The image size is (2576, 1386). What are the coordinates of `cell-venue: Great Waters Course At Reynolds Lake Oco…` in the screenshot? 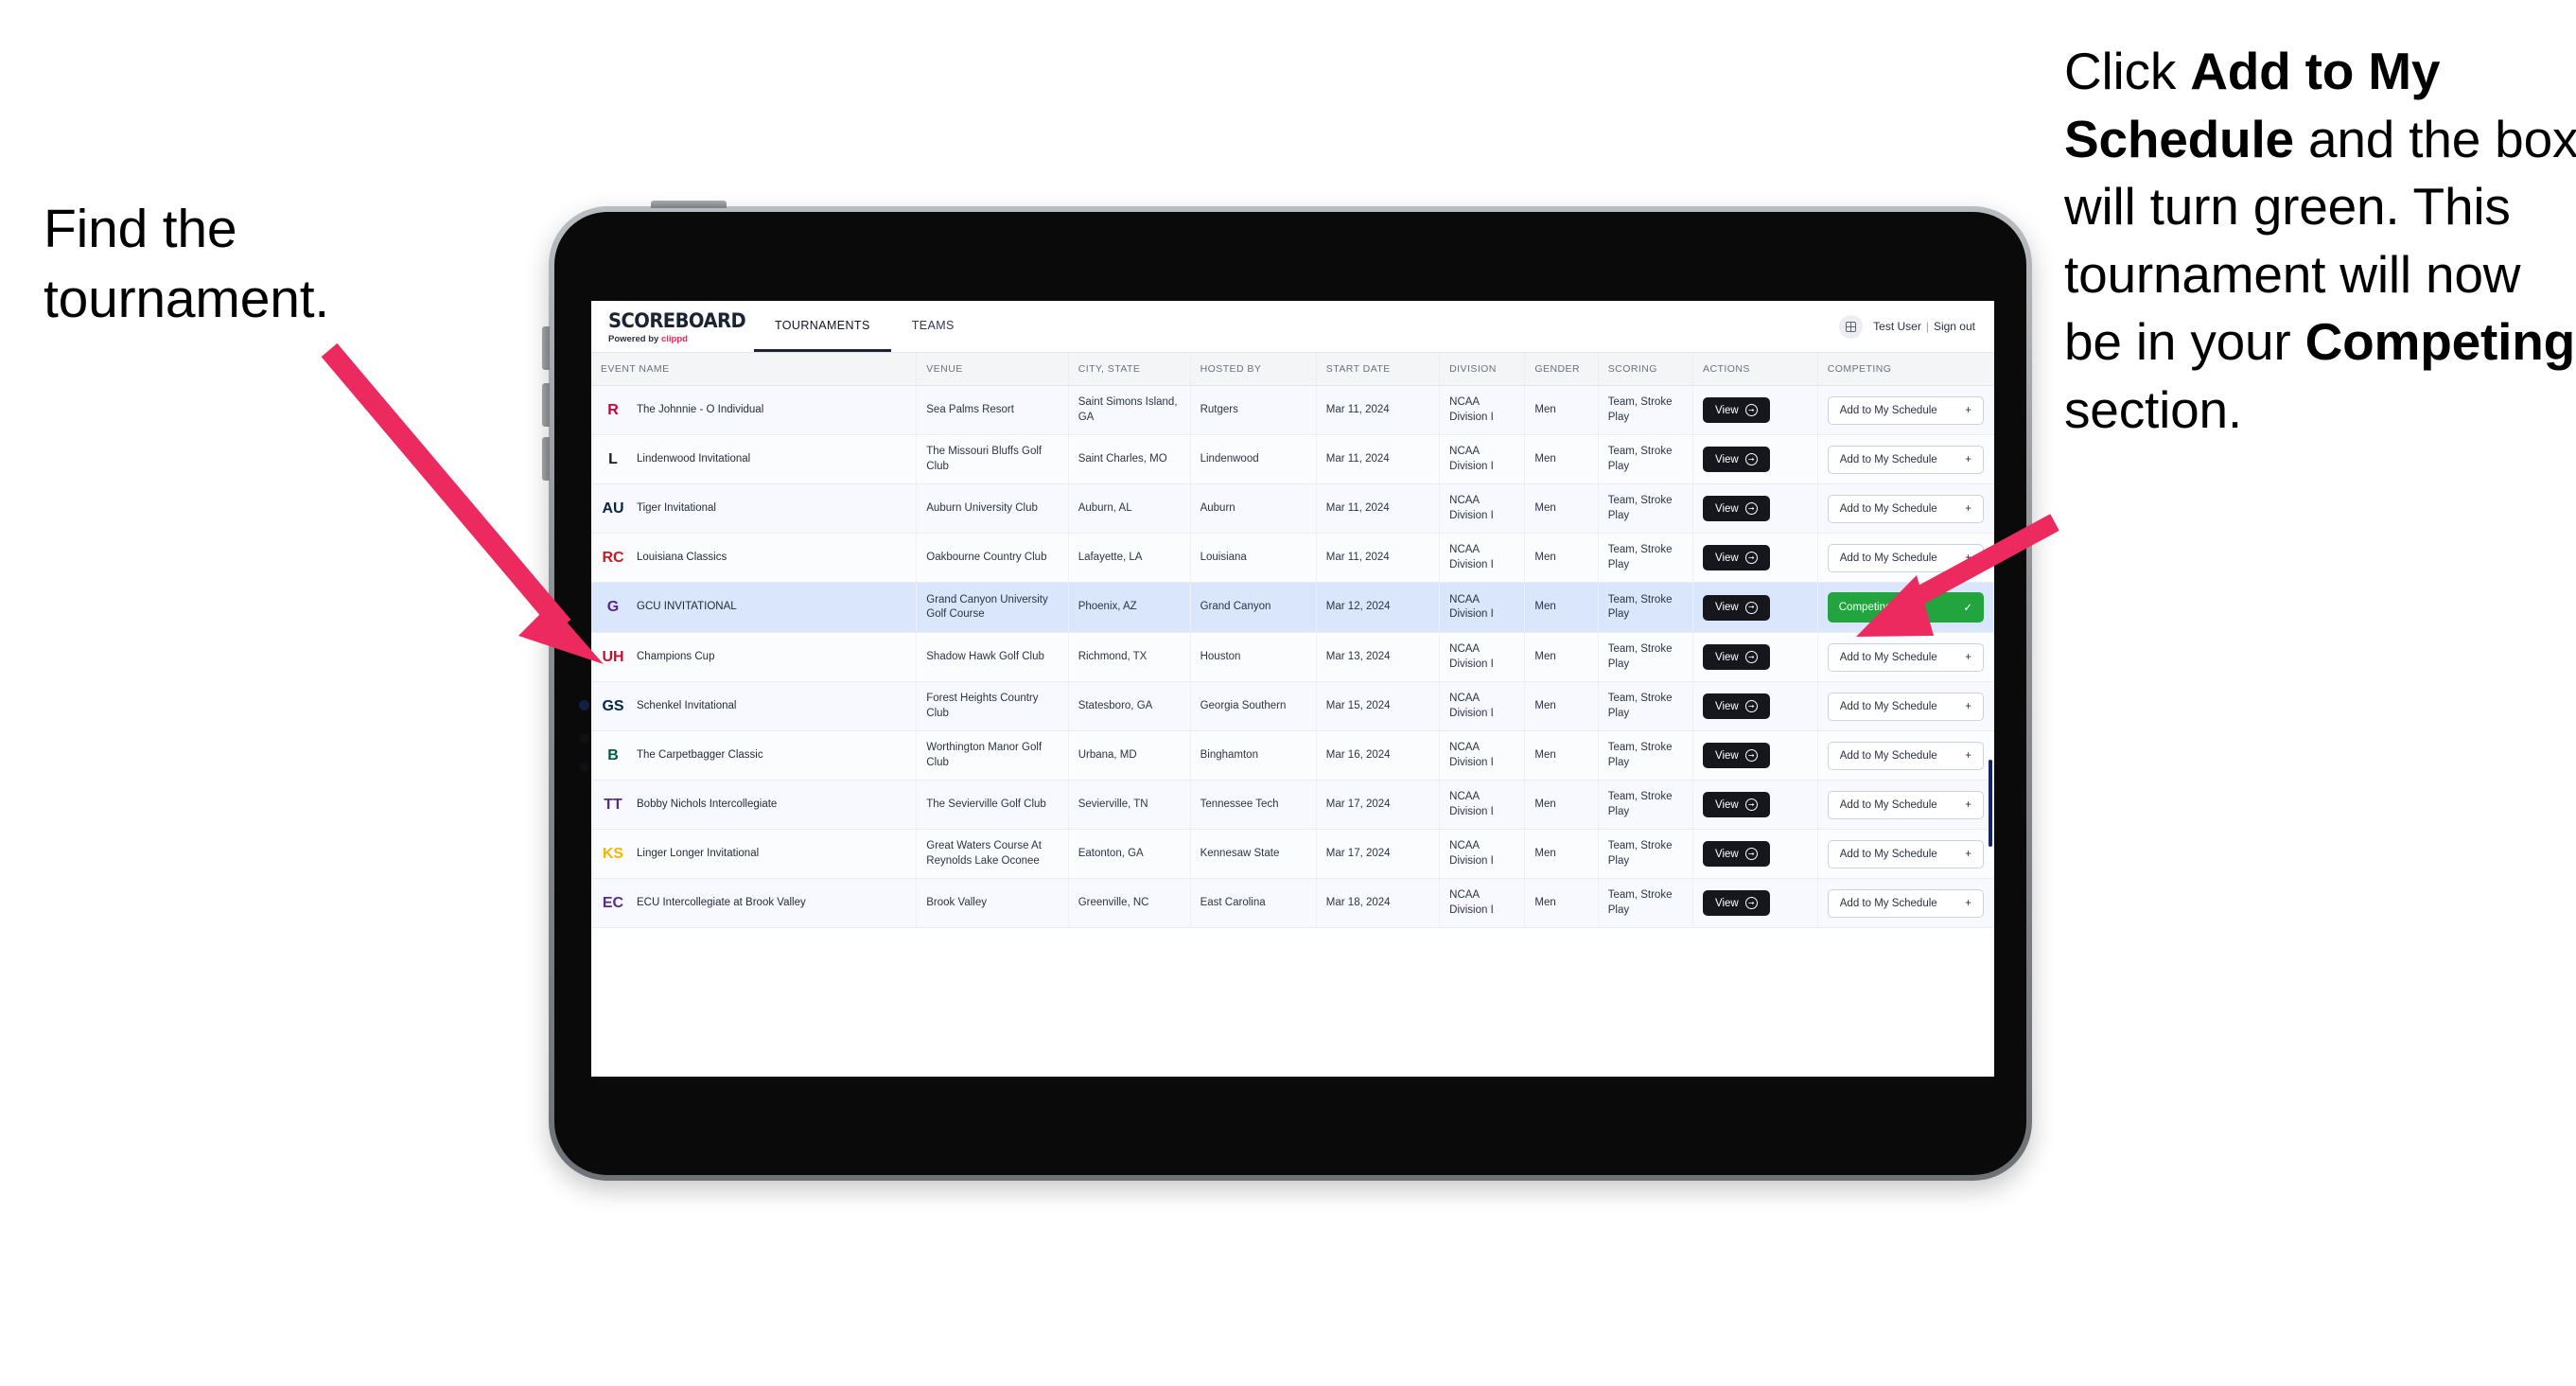 It's located at (993, 854).